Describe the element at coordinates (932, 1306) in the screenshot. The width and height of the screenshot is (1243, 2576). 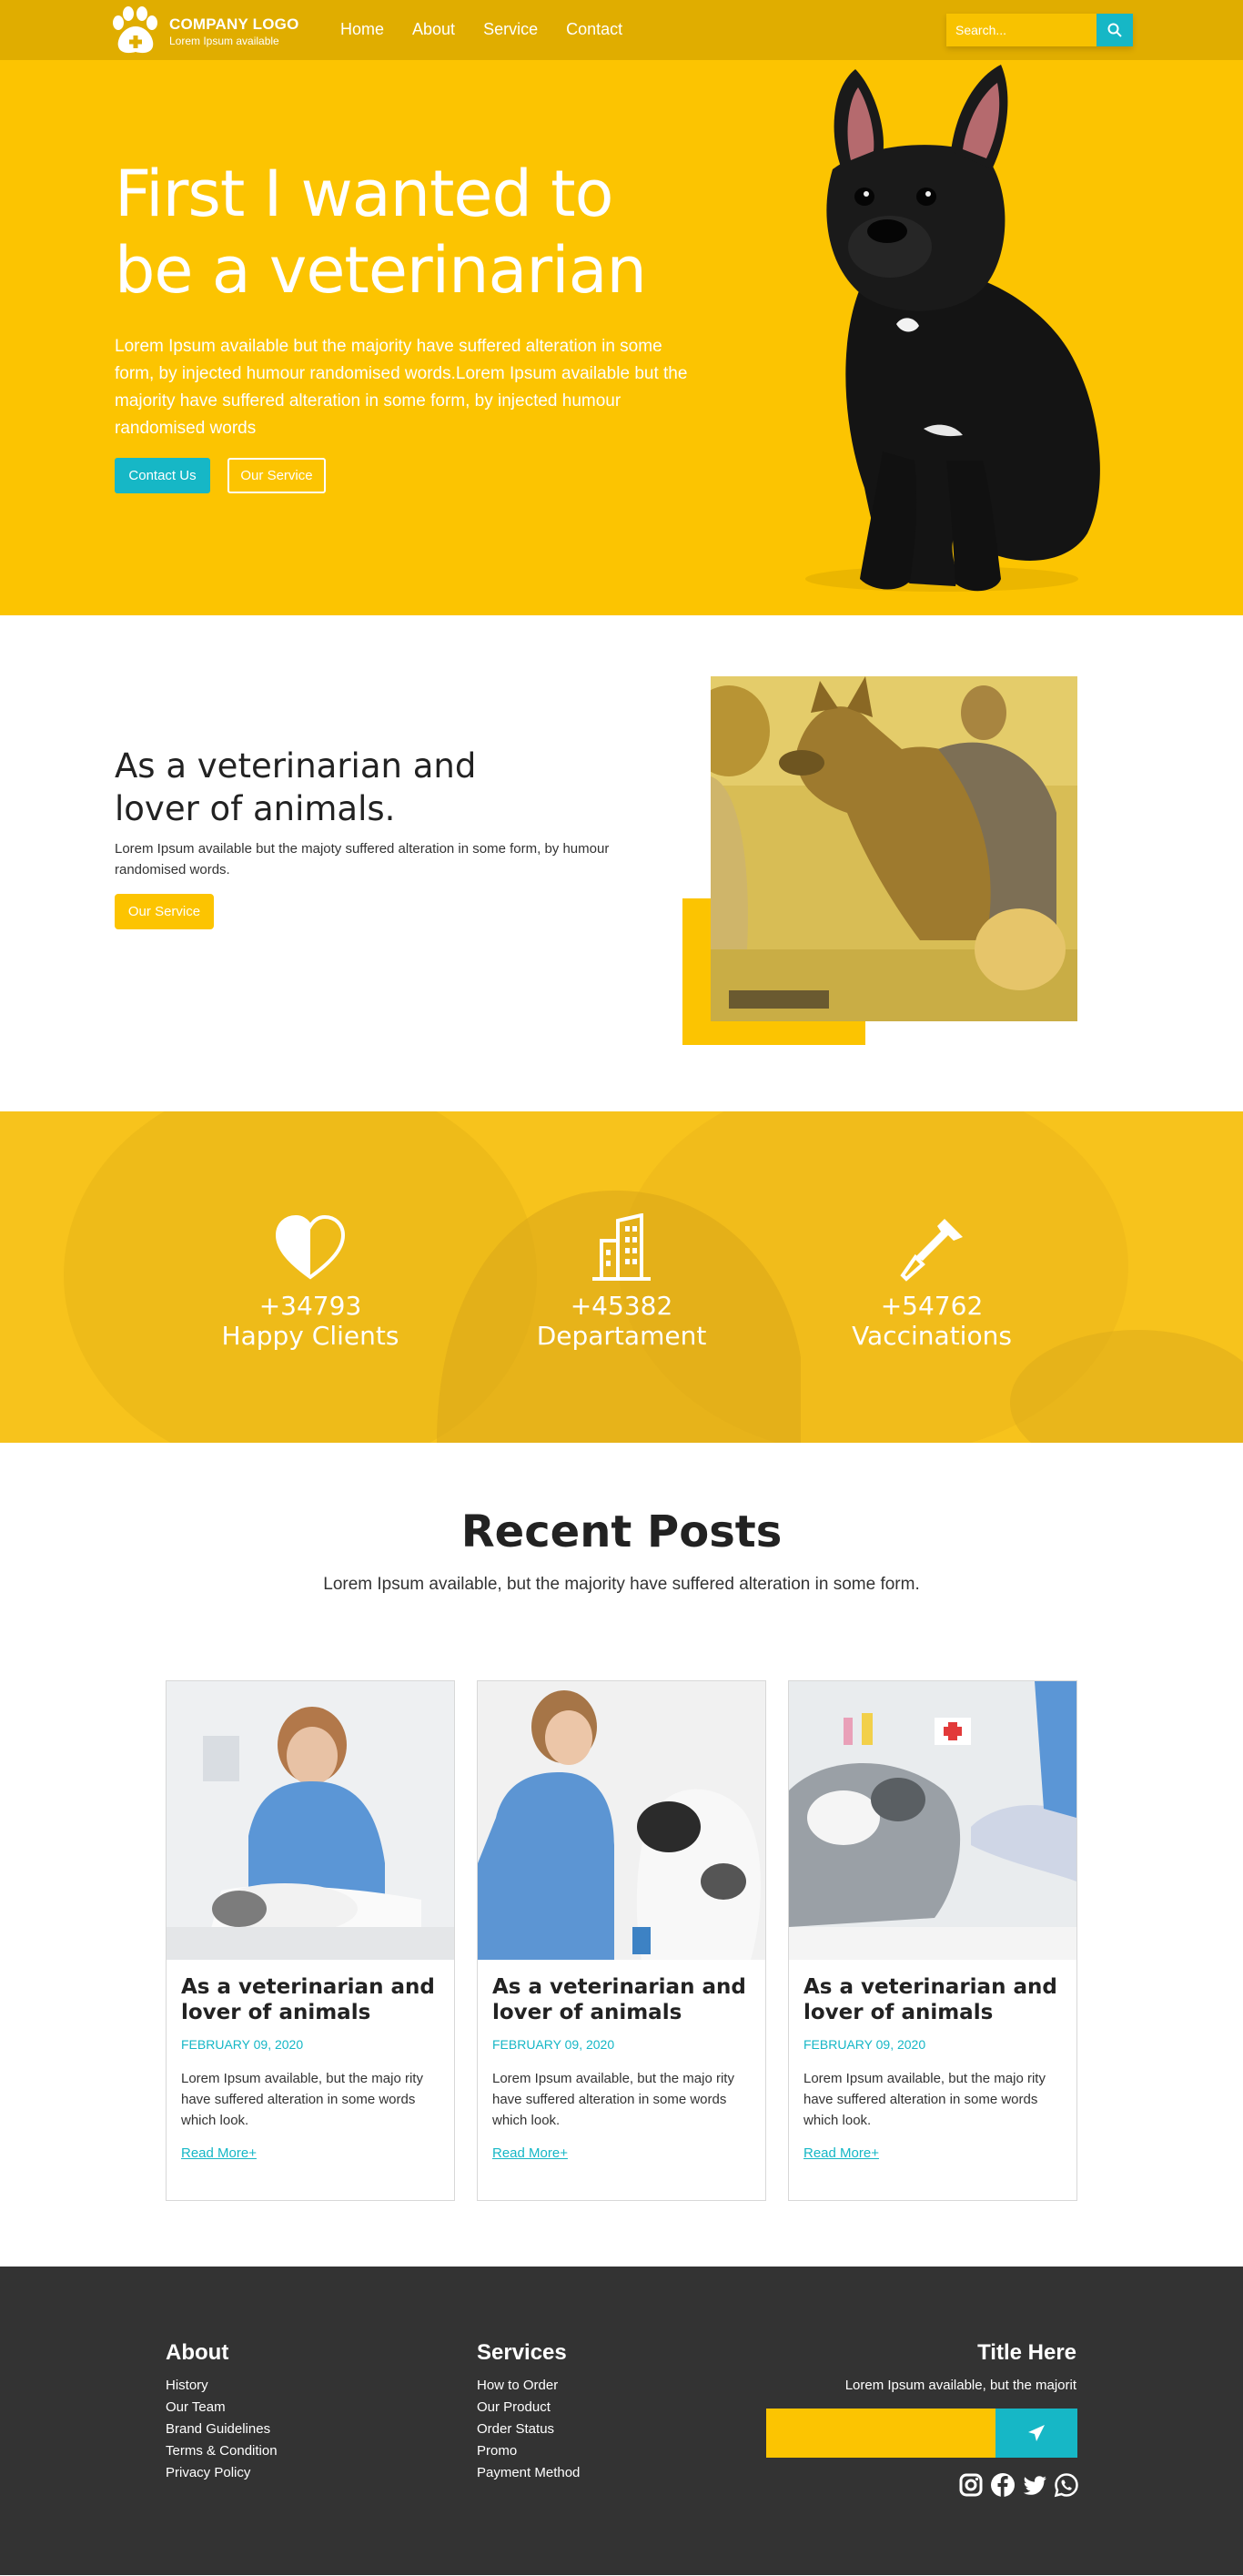
I see `stat-number: +54762` at that location.